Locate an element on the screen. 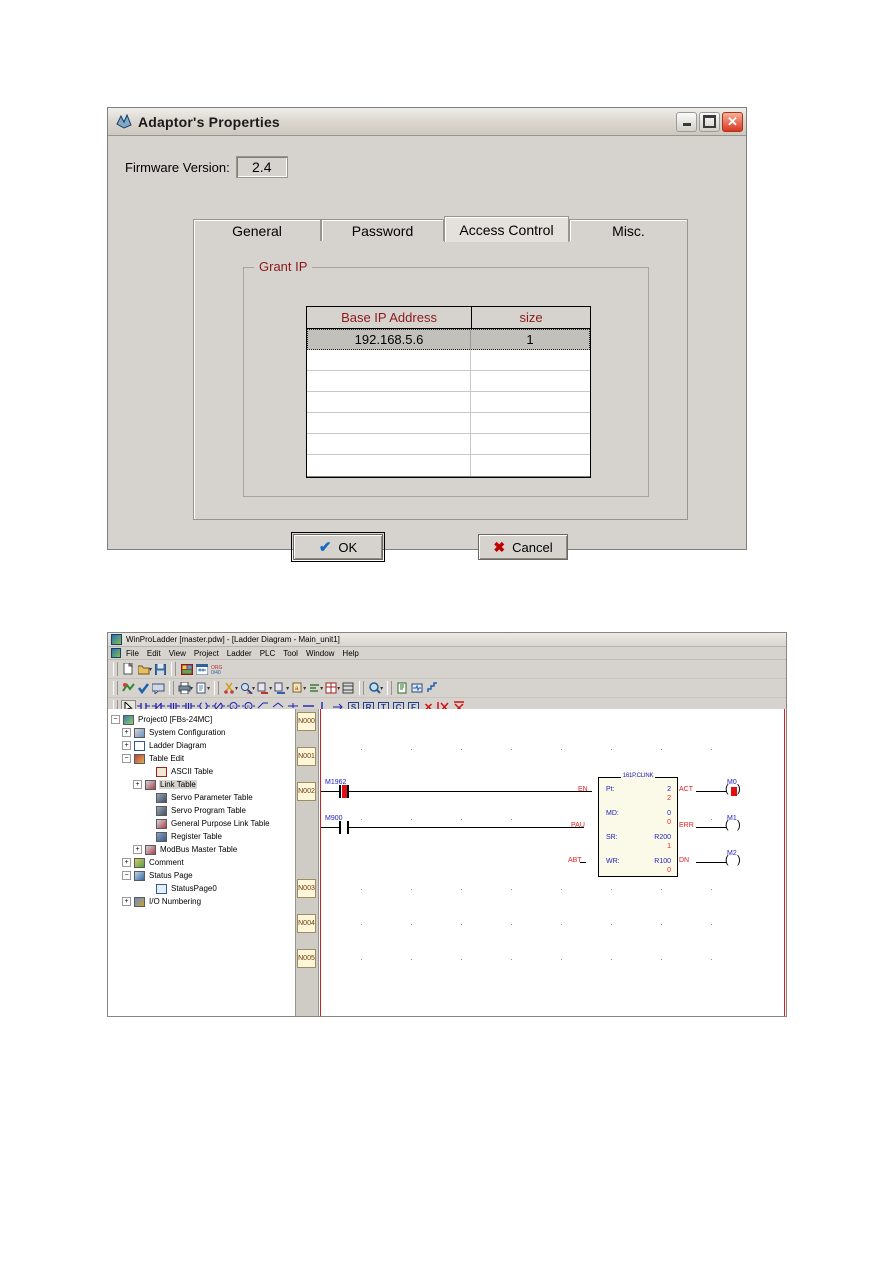 The width and height of the screenshot is (893, 1263). tree-node-servo-program-table: Servo Program Table is located at coordinates (203, 810).